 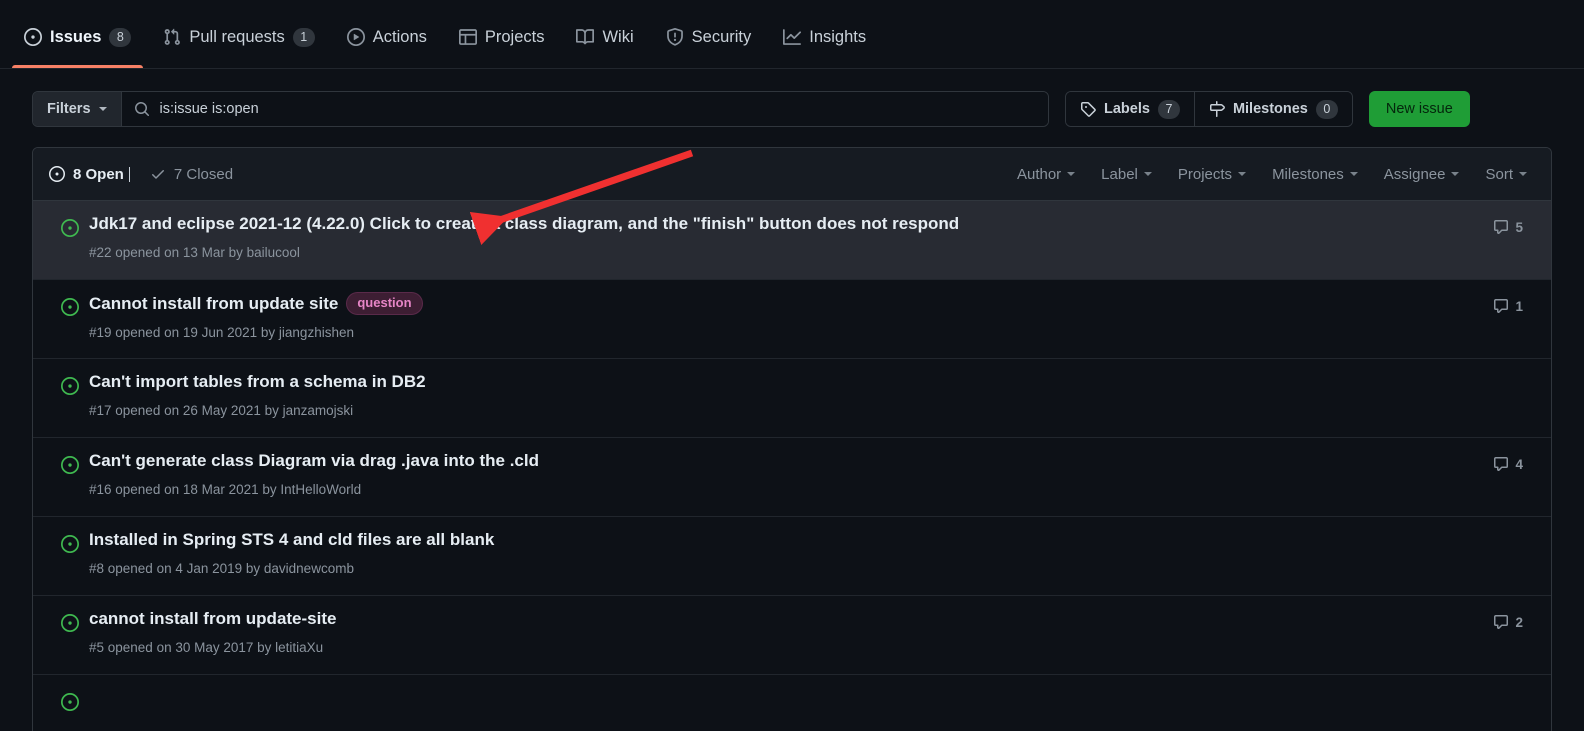 I want to click on issue-row, so click(x=792, y=703).